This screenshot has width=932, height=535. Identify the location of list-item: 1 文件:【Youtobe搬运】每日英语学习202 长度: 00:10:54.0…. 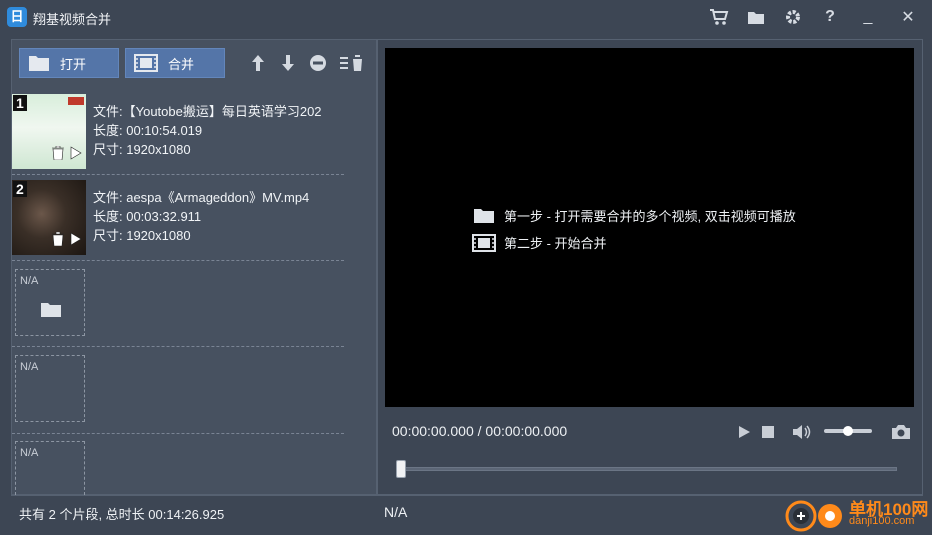
(178, 132).